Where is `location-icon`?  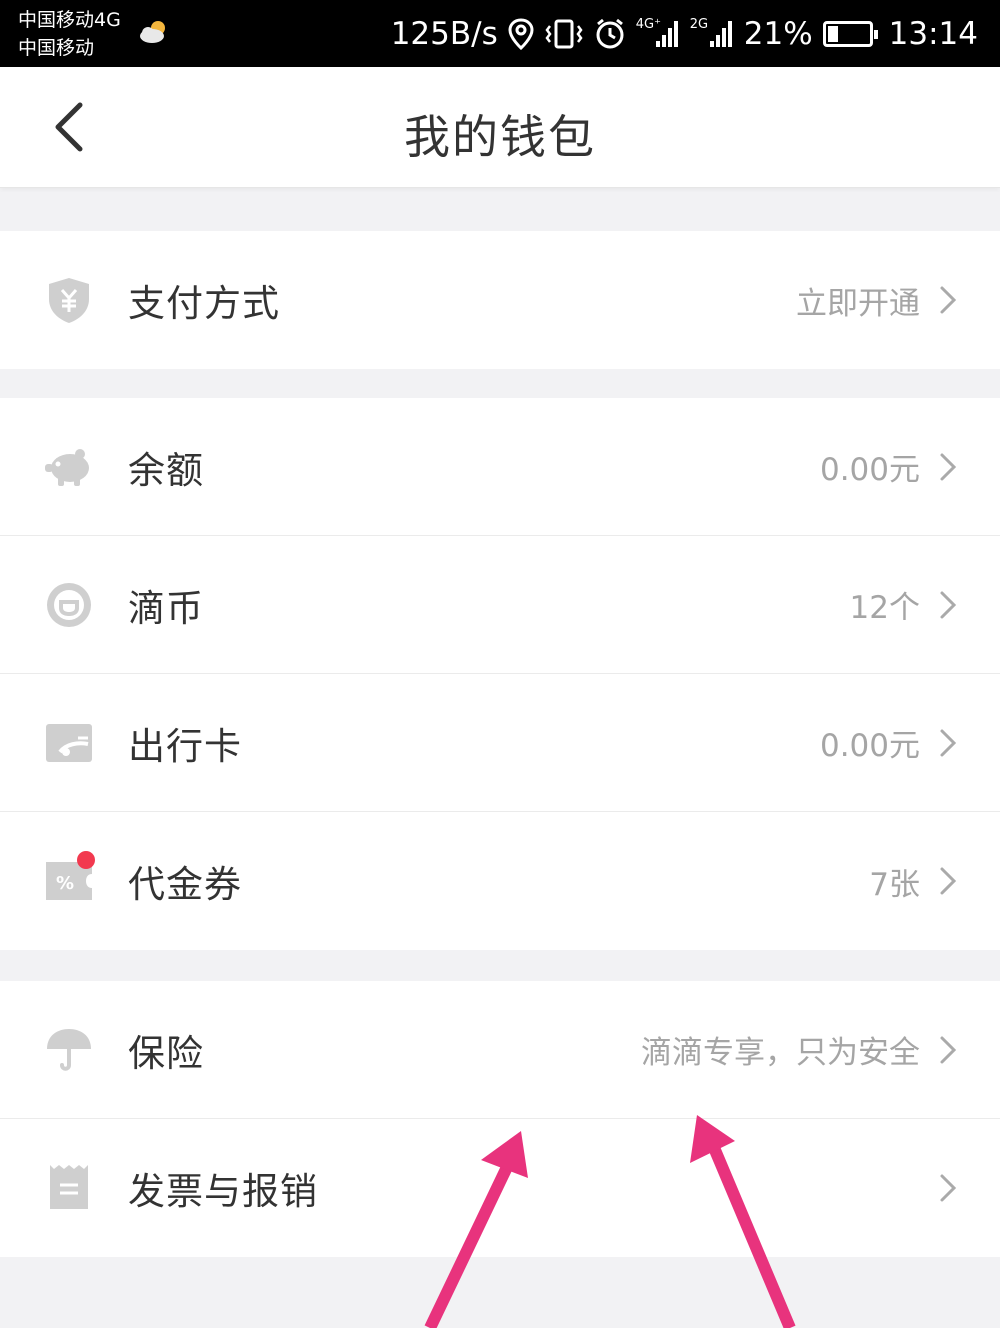
location-icon is located at coordinates (521, 34).